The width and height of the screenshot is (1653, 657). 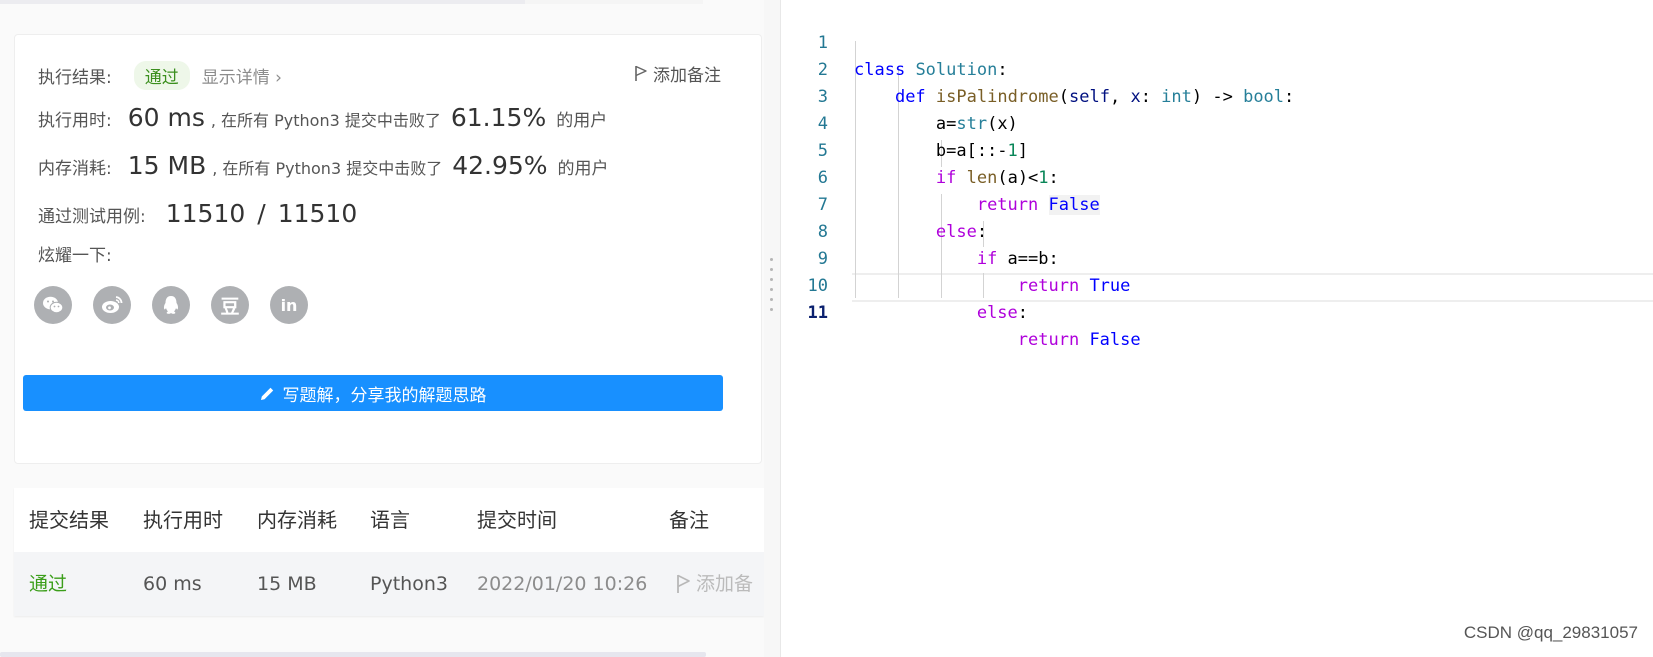 I want to click on code-line-9: 9 return True, so click(x=1217, y=257).